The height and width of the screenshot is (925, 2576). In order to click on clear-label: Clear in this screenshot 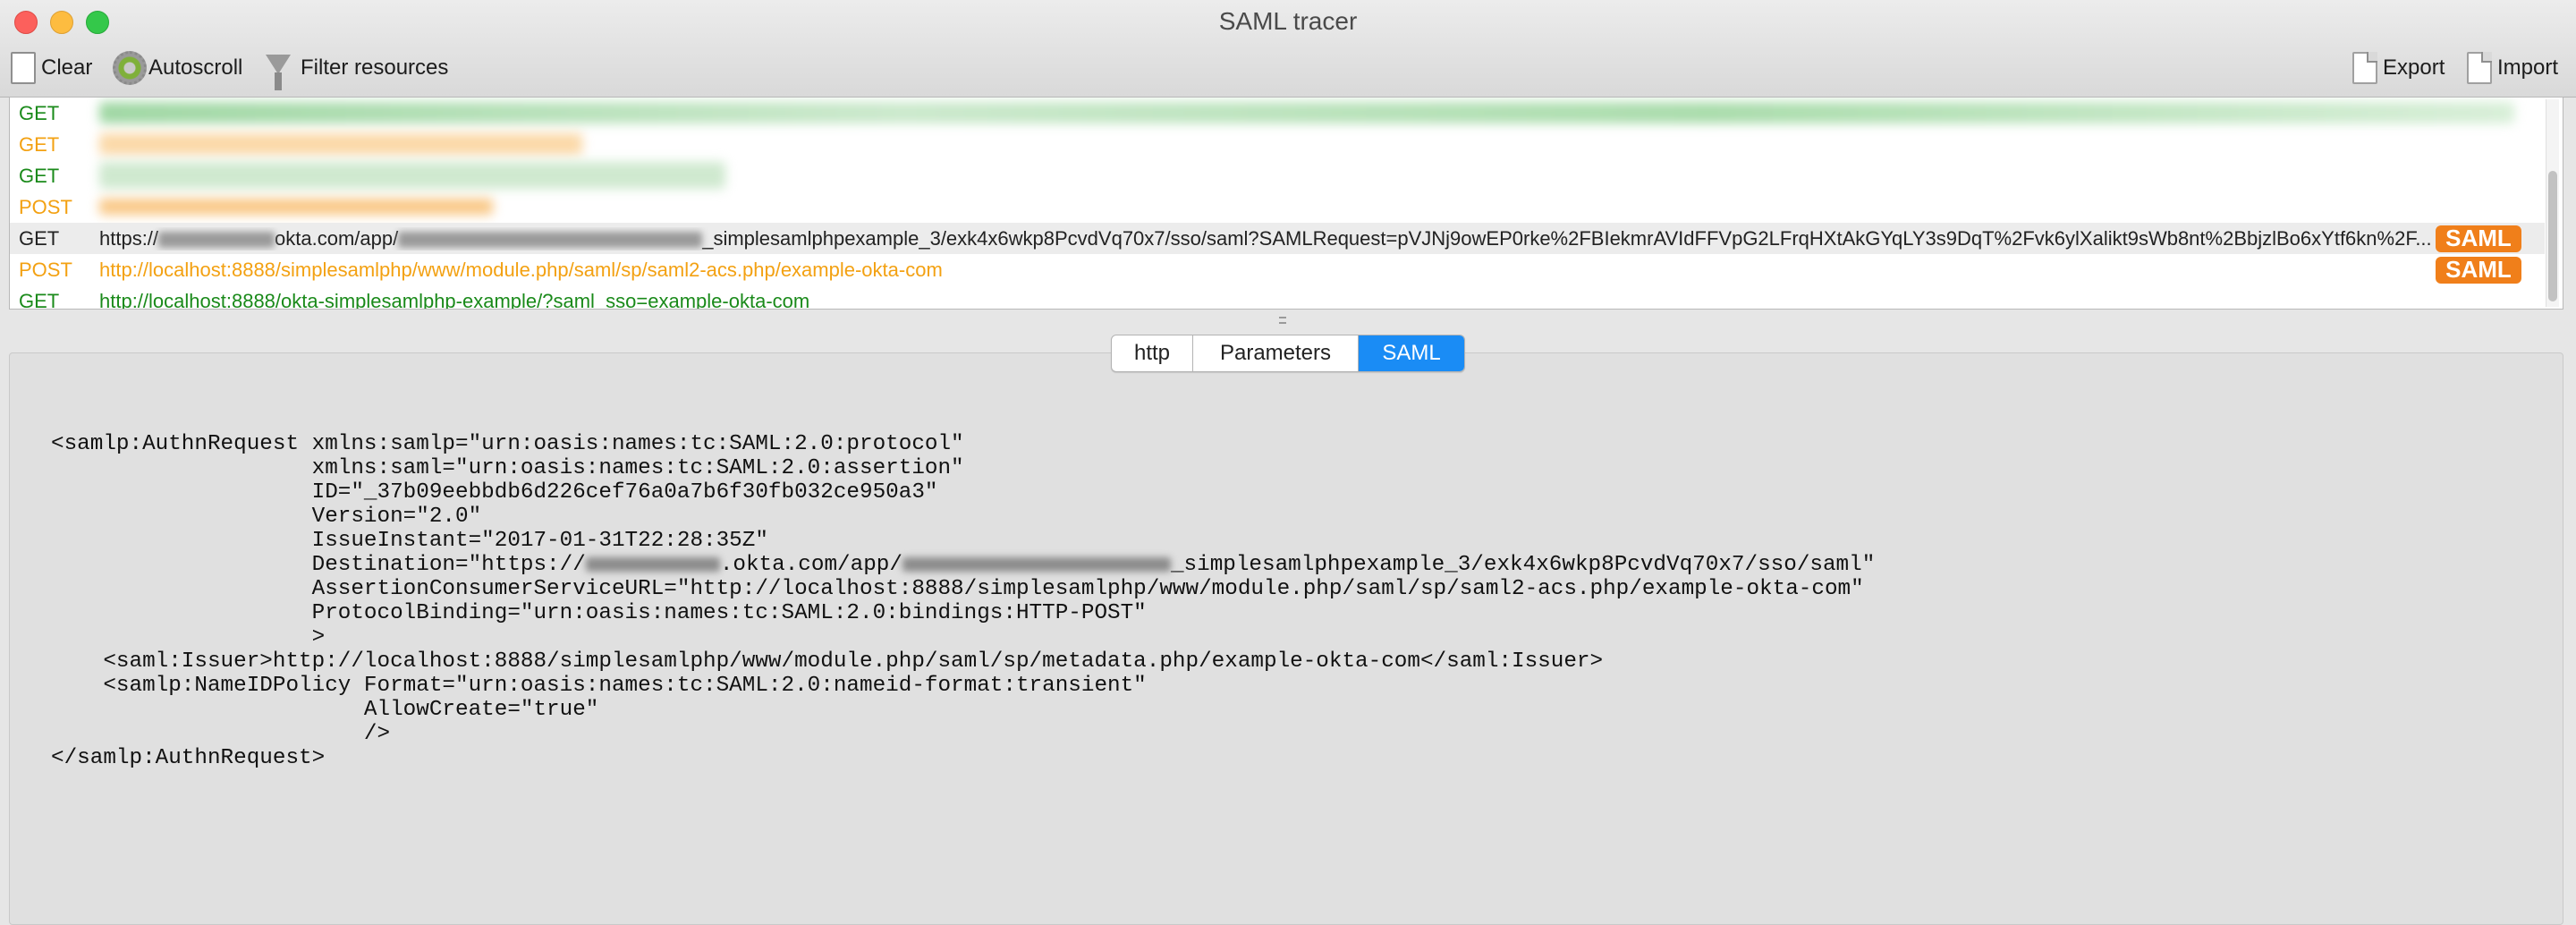, I will do `click(67, 67)`.